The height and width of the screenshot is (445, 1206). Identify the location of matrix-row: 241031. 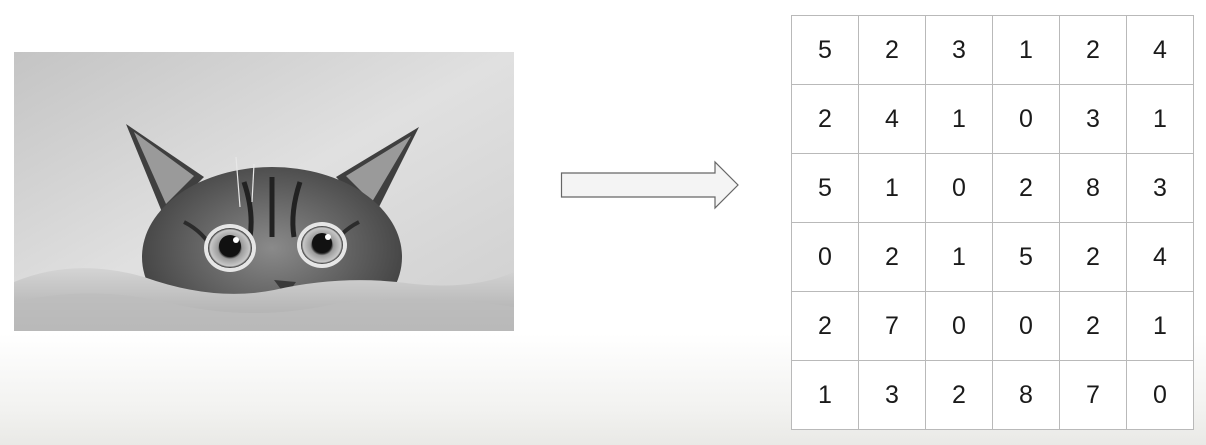
(992, 119).